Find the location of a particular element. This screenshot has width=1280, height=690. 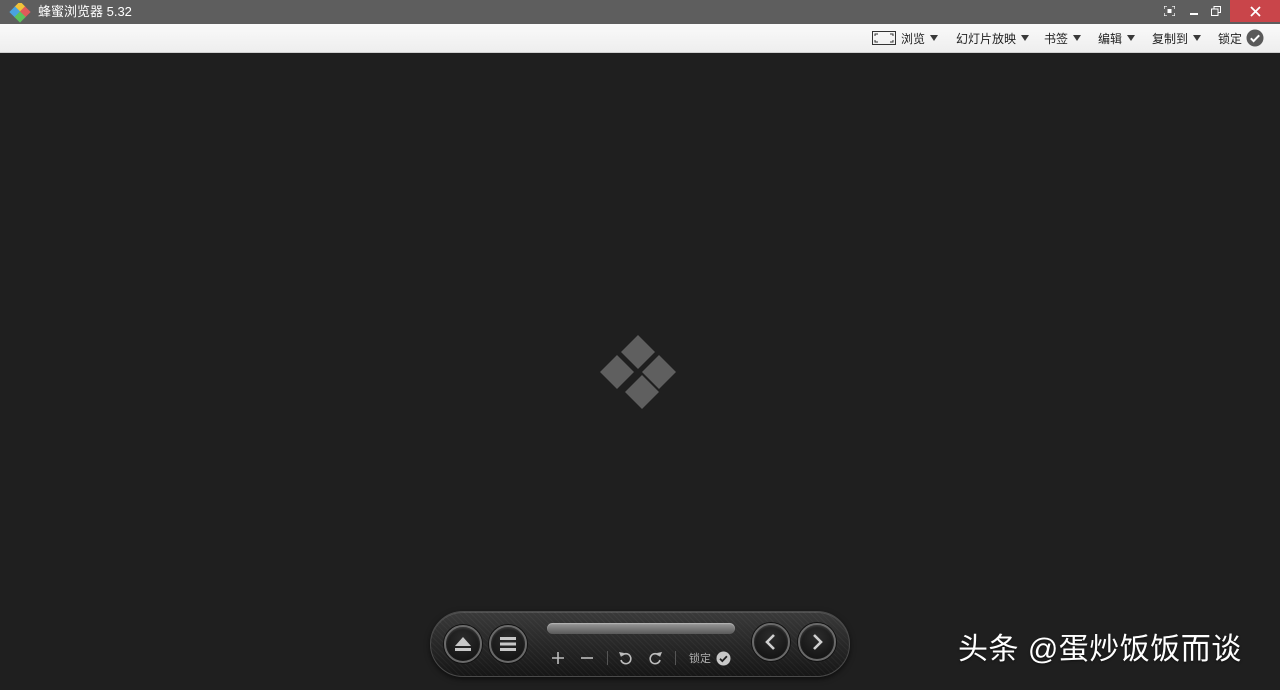

next-button is located at coordinates (817, 642).